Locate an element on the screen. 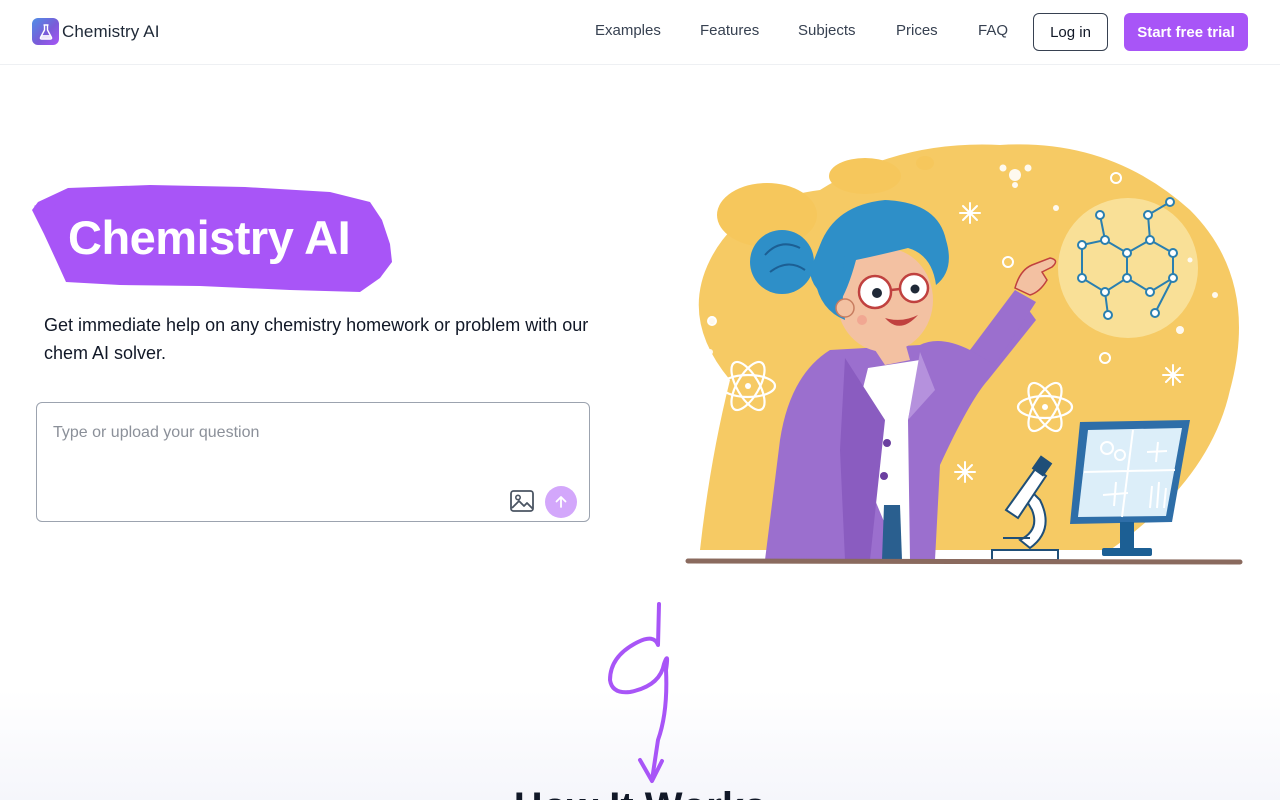 Image resolution: width=1280 pixels, height=800 pixels. send-button is located at coordinates (561, 502).